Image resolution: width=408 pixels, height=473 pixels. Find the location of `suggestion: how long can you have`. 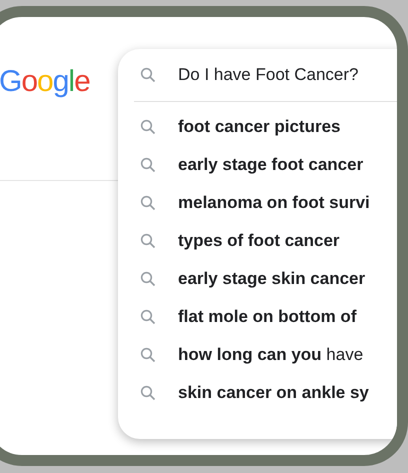

suggestion: how long can you have is located at coordinates (271, 355).